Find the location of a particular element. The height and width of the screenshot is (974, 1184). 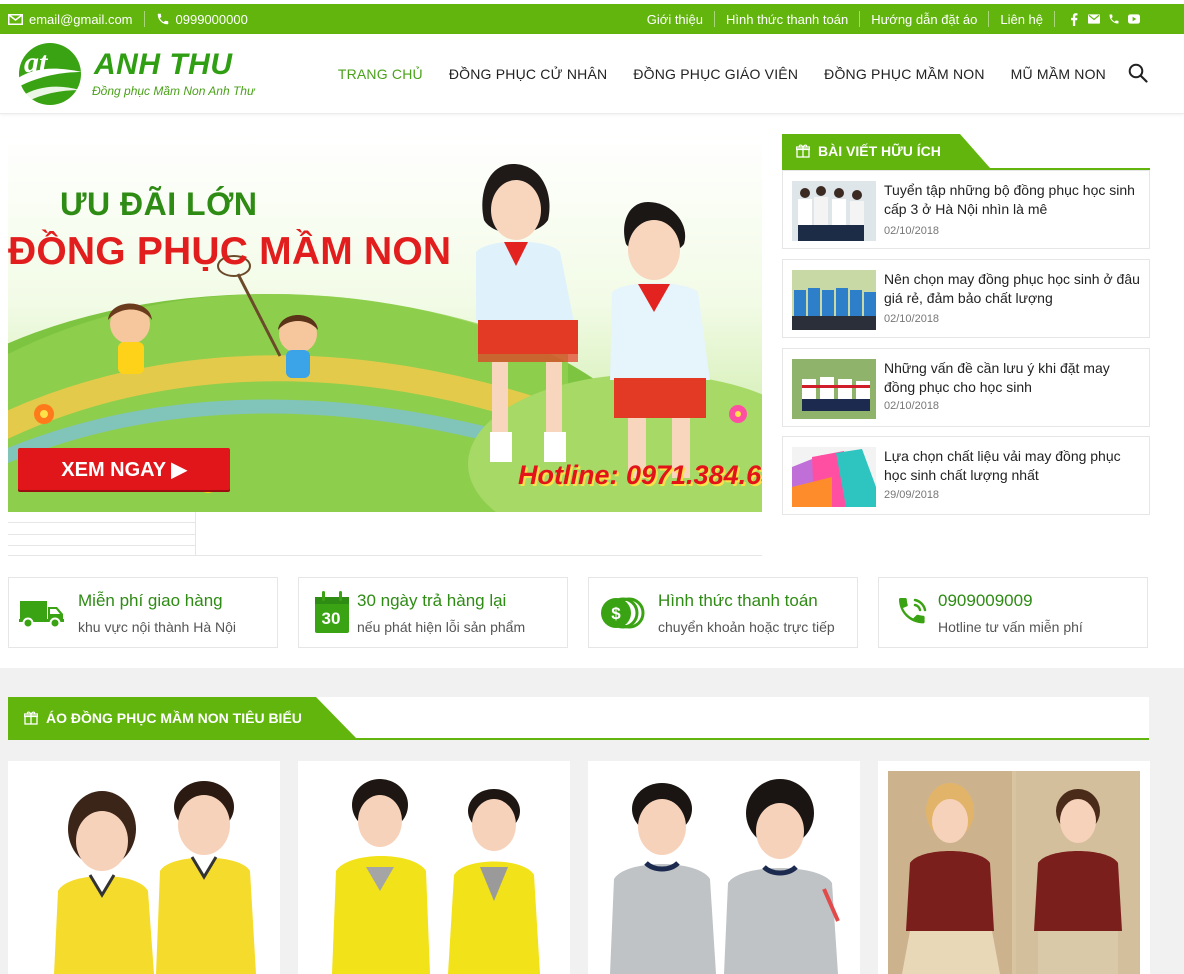

topbar-phone: 0999000000 is located at coordinates (202, 19).